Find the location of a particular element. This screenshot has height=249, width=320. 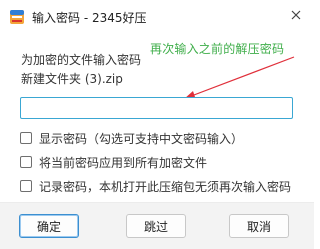

cancel-button: 取消 is located at coordinates (259, 226).